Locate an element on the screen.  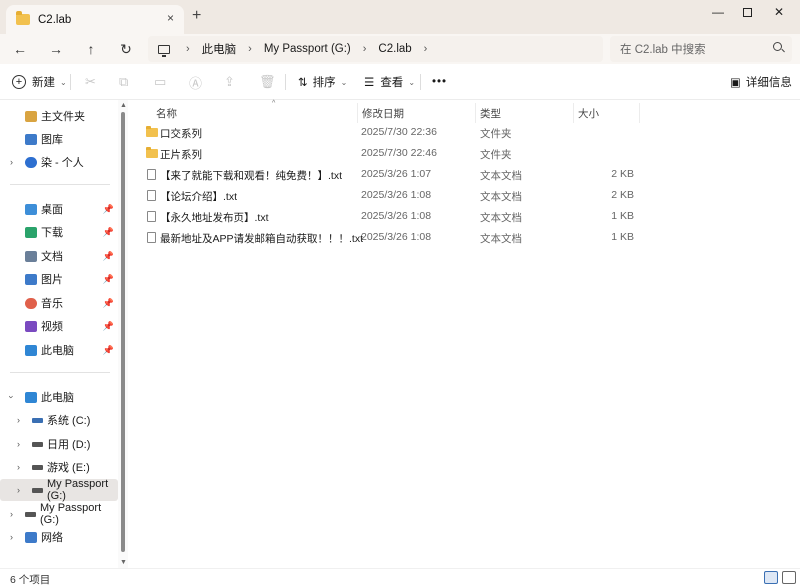
sidebar-item-desktop: 桌面 📌 is located at coordinates (59, 209).